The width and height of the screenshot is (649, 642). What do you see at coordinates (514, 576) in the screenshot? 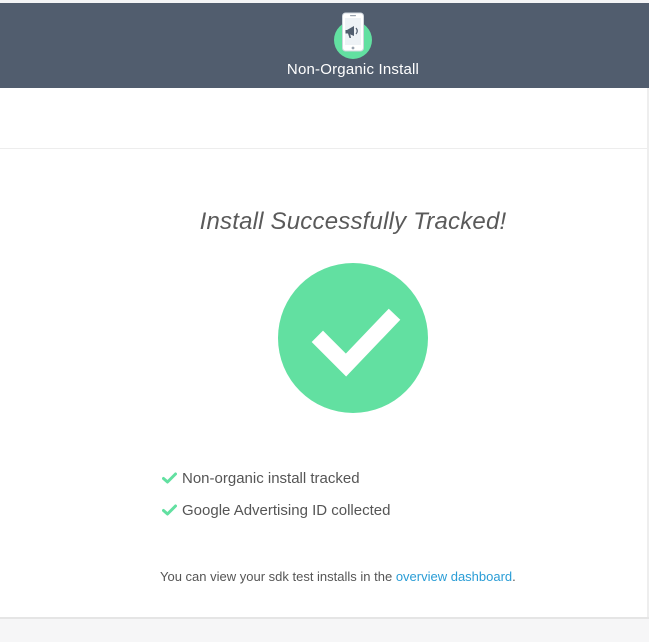
I see `footer-note-suffix: .` at bounding box center [514, 576].